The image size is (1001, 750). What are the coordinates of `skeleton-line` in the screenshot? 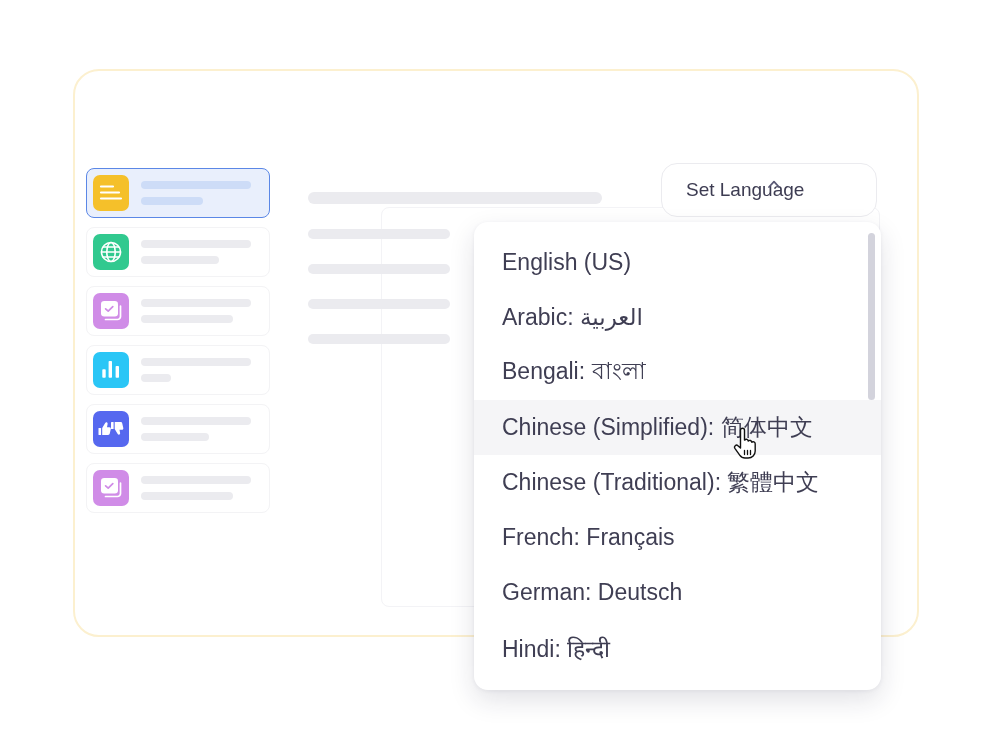 It's located at (172, 201).